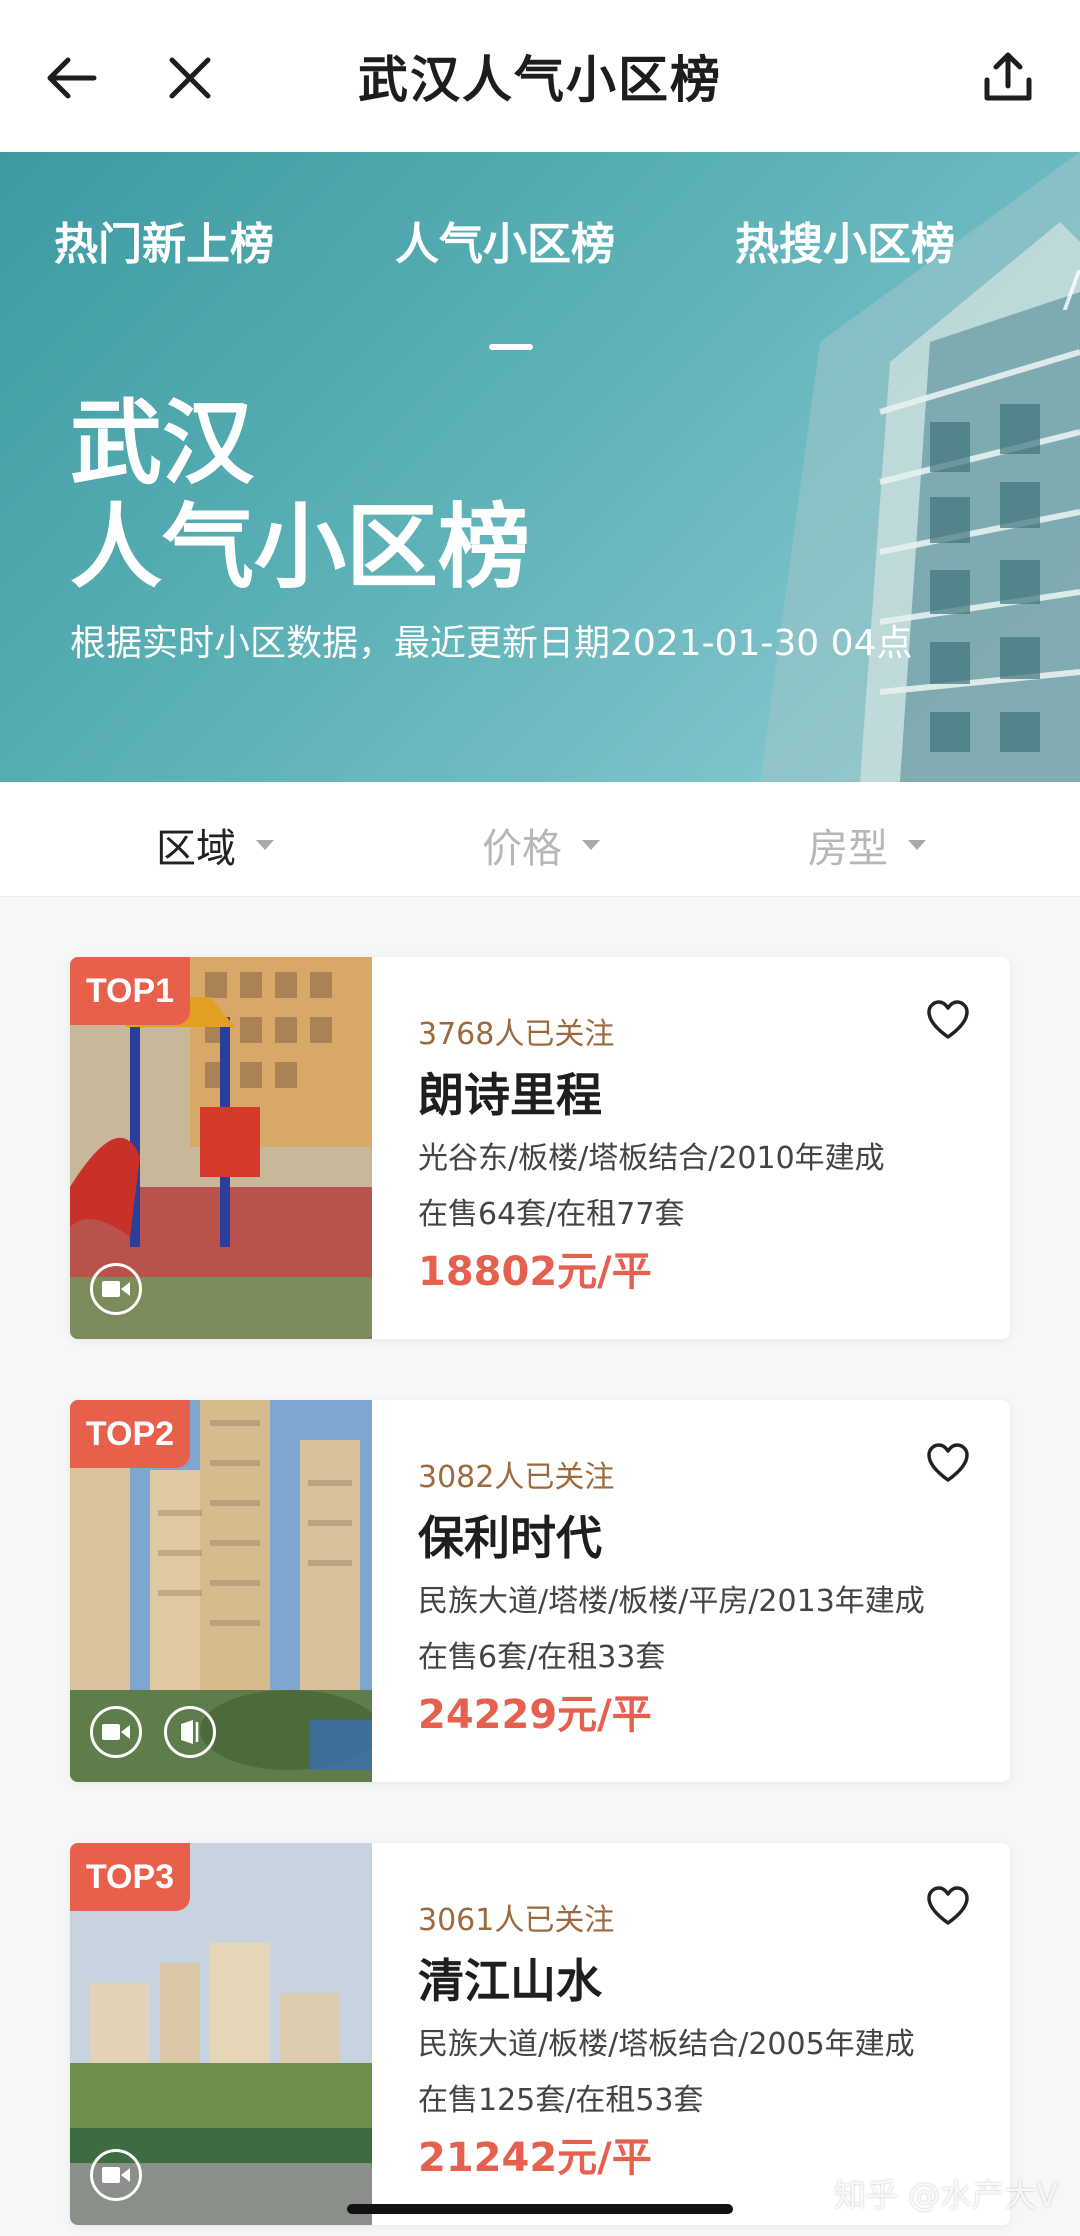 The image size is (1080, 2236). I want to click on listing-stock: 在售6套/在租33套, so click(542, 1657).